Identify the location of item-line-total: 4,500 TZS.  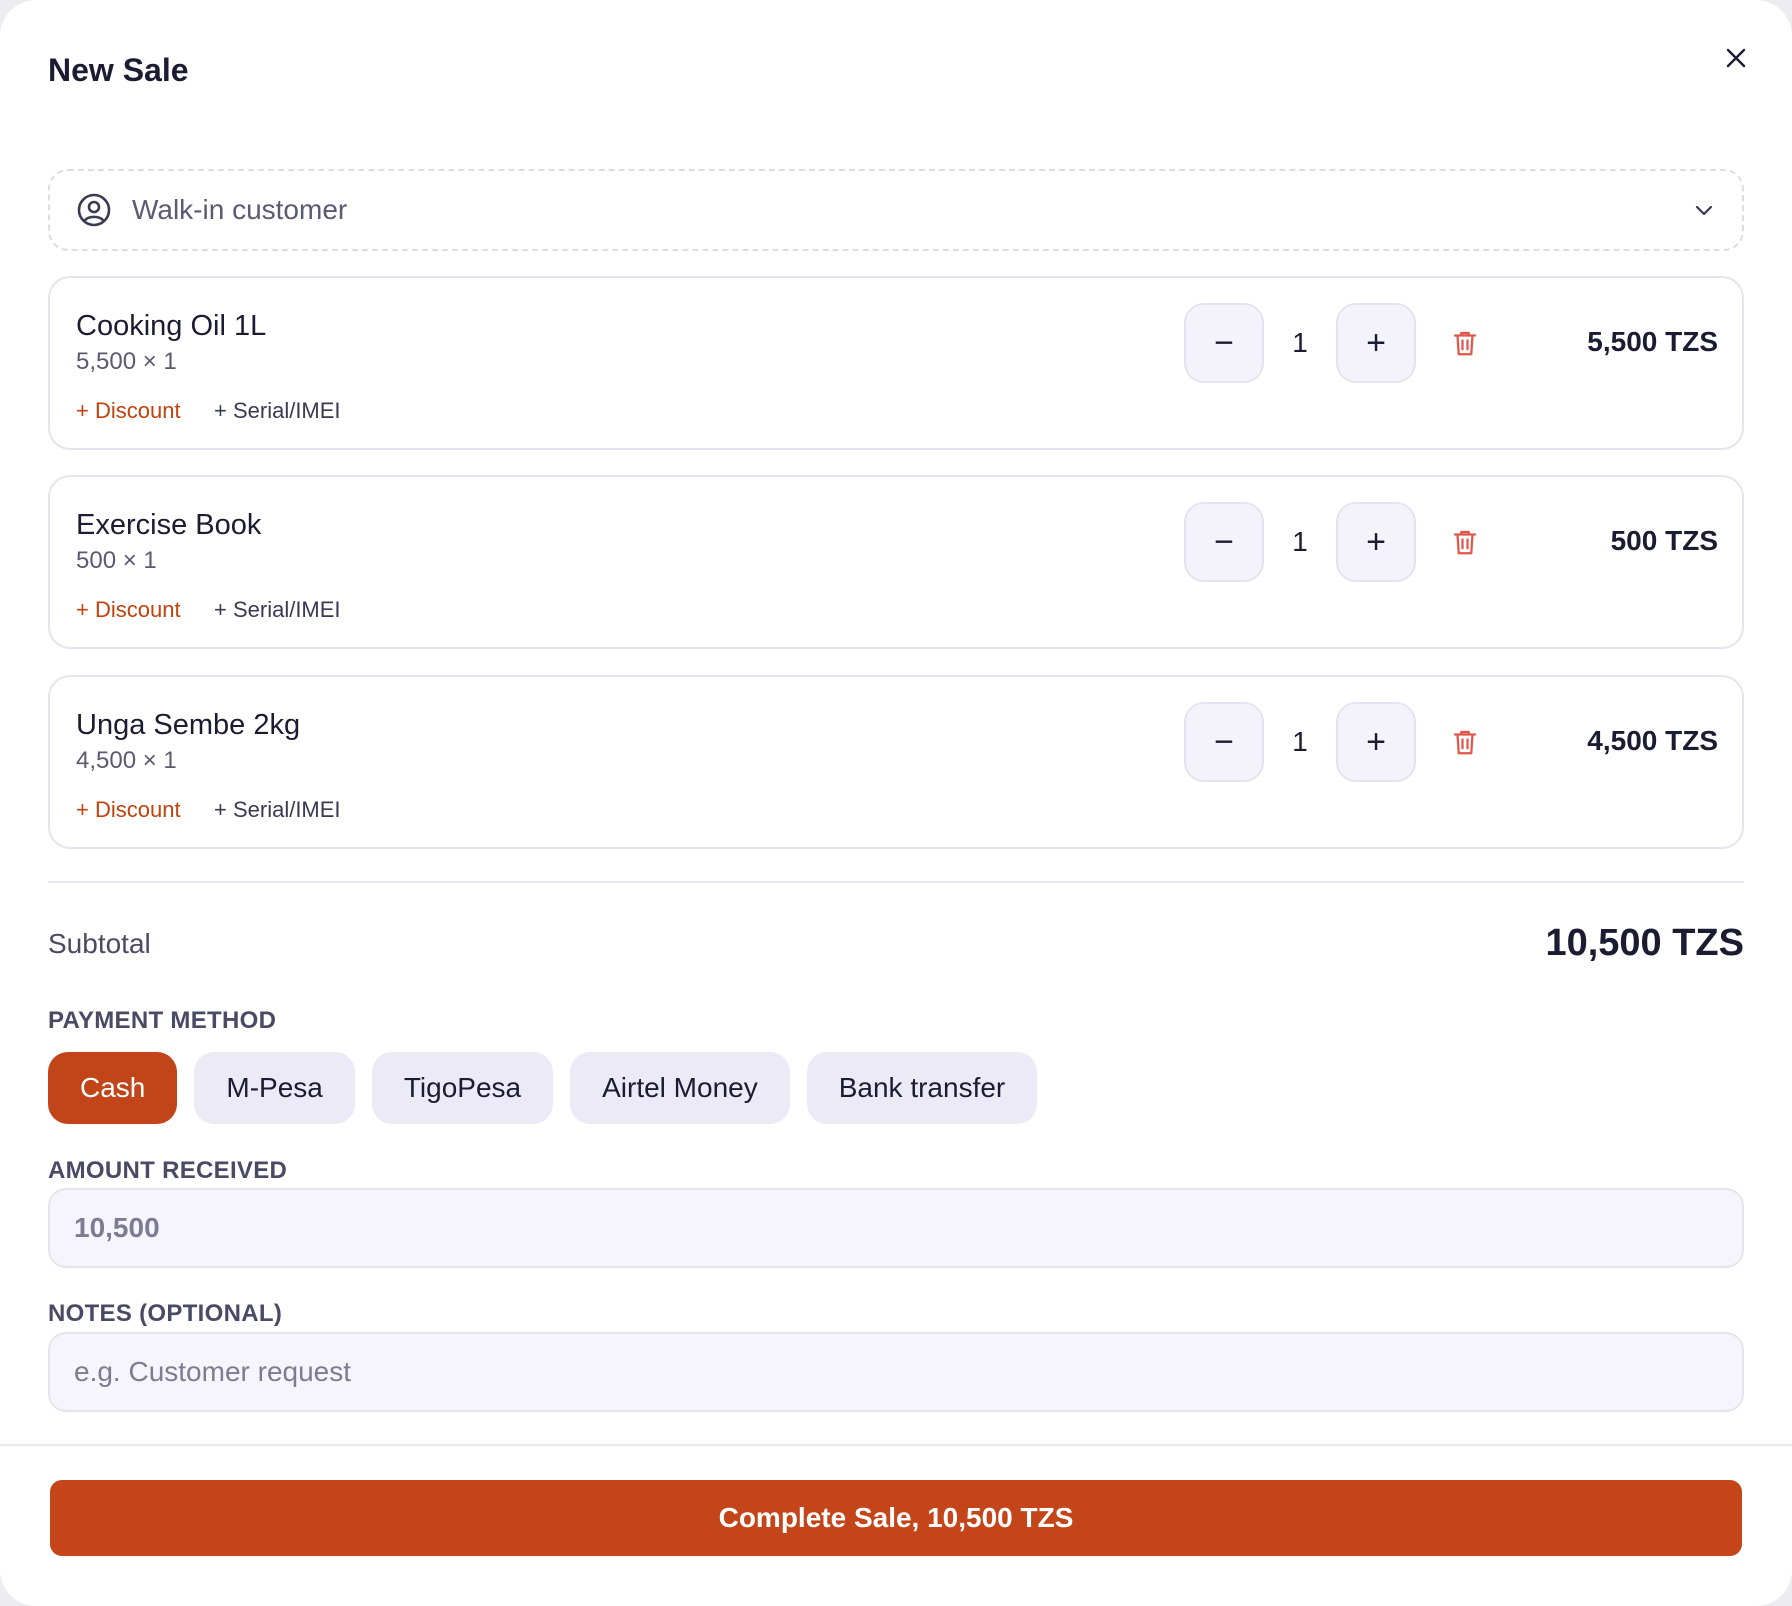
(1652, 740).